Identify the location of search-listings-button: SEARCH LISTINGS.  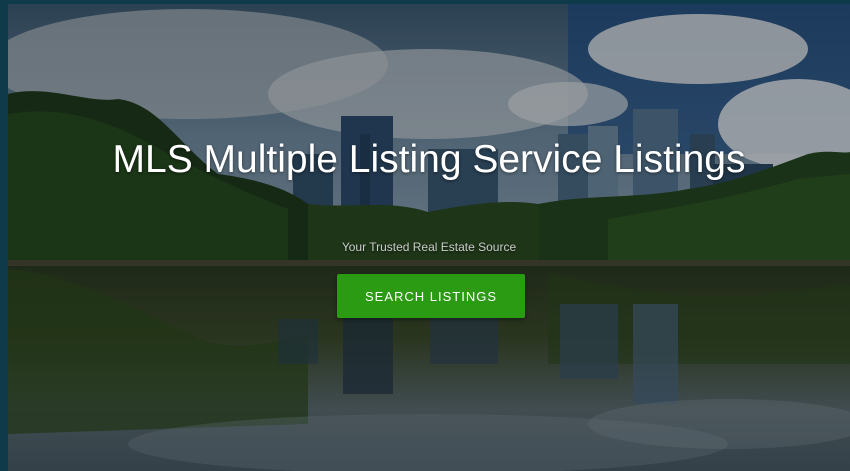
(431, 296).